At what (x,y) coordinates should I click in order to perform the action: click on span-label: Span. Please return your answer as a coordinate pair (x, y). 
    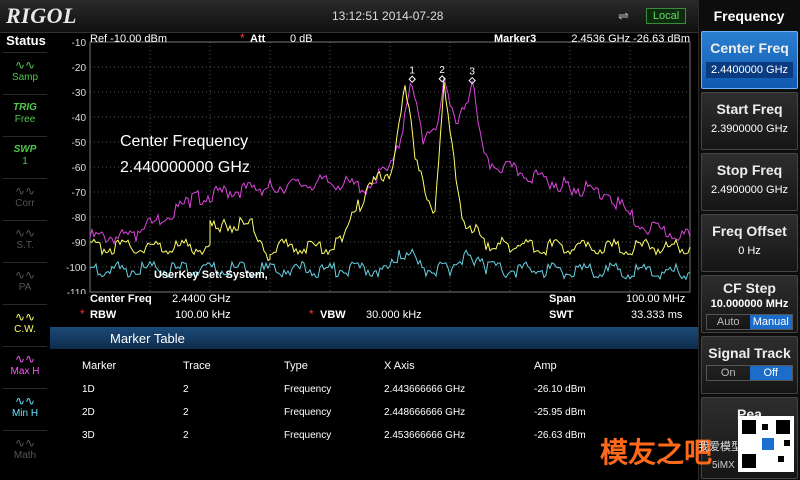
    Looking at the image, I should click on (562, 299).